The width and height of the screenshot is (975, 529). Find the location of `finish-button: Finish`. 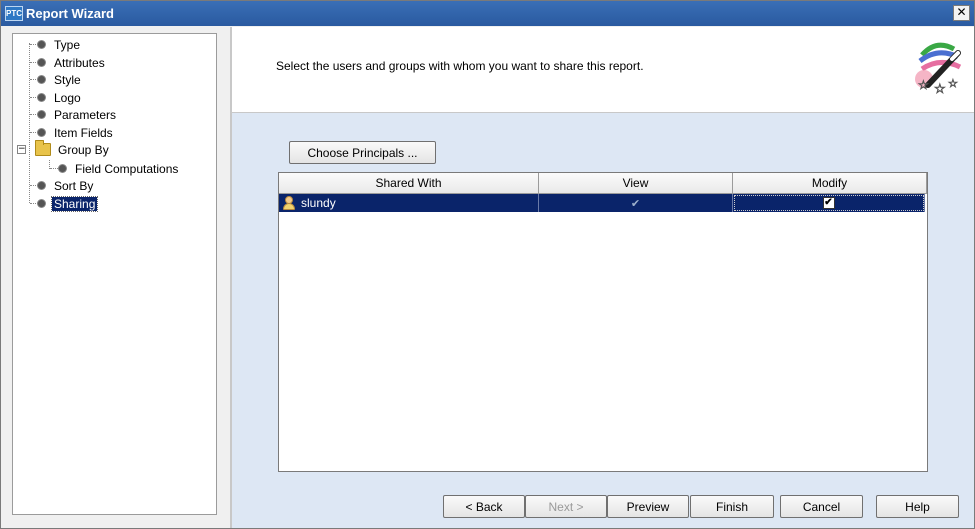

finish-button: Finish is located at coordinates (732, 506).